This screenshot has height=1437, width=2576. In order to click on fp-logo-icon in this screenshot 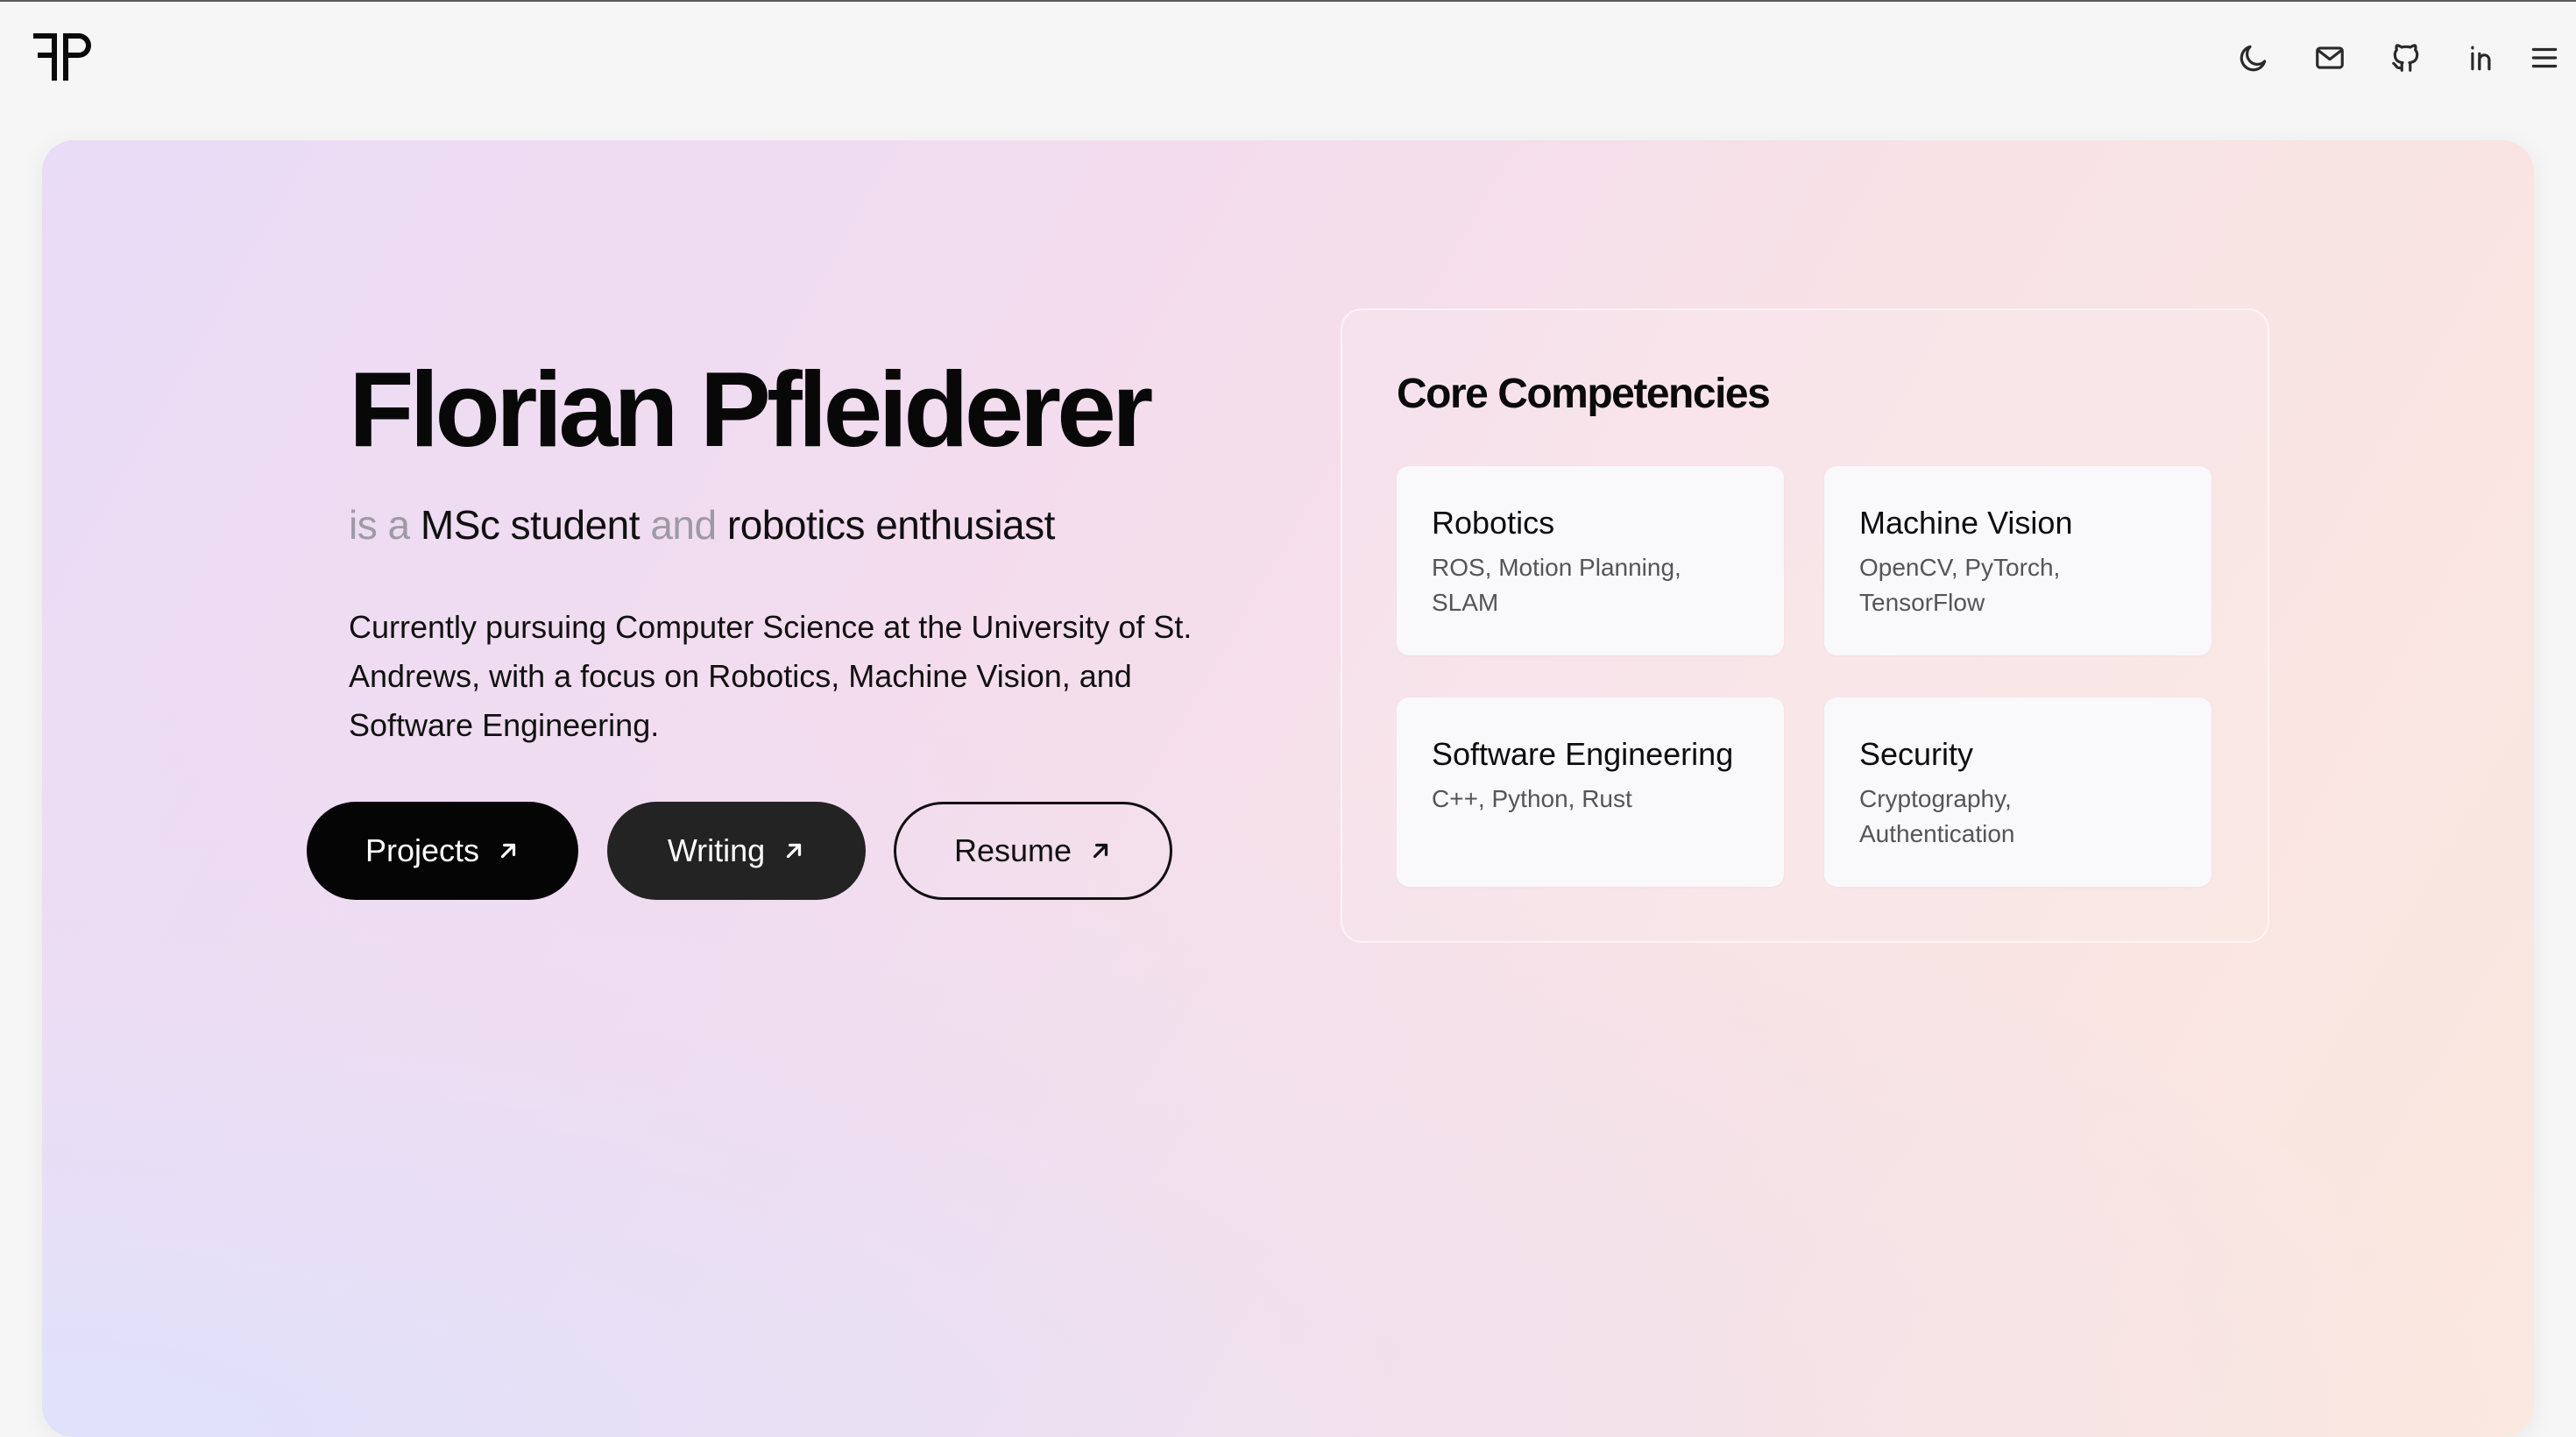, I will do `click(62, 57)`.